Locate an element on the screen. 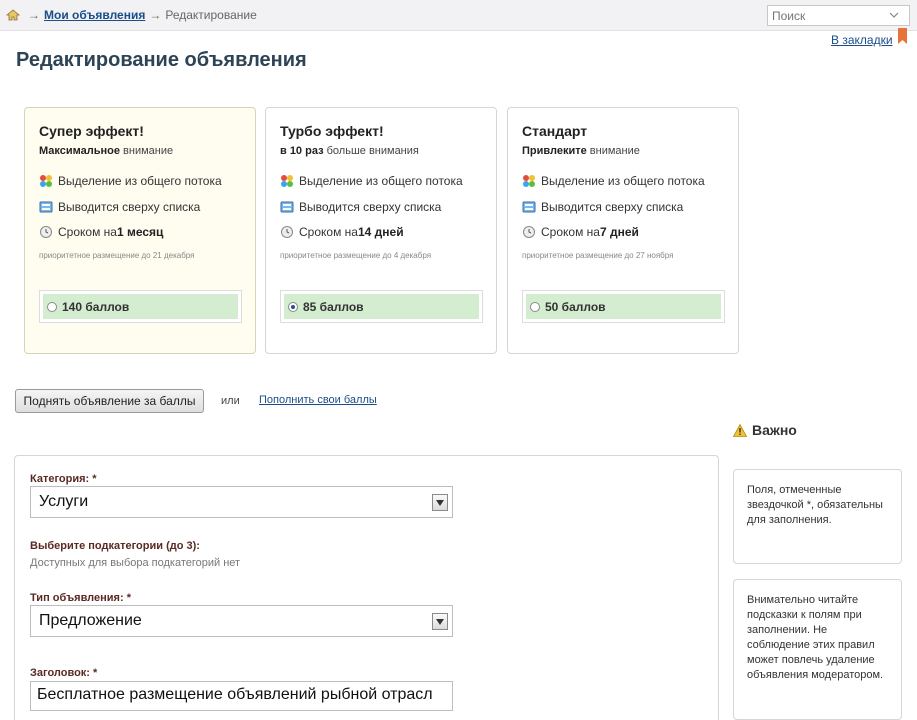 The height and width of the screenshot is (720, 917). page-title: Редактирование объявления is located at coordinates (161, 60).